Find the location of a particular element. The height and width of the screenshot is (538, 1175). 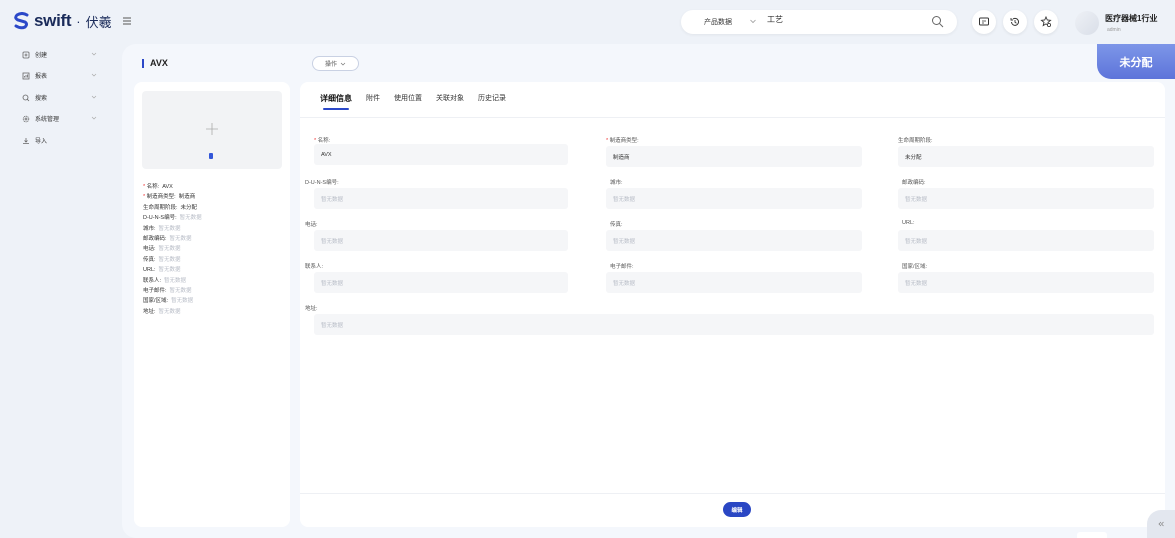

global-search: 产品数据 is located at coordinates (819, 22).